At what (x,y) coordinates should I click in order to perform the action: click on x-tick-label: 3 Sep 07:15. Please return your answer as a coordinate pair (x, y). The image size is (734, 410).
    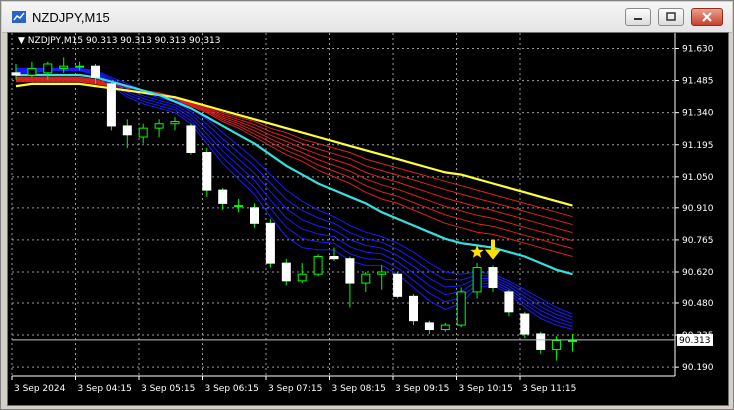
    Looking at the image, I should click on (295, 389).